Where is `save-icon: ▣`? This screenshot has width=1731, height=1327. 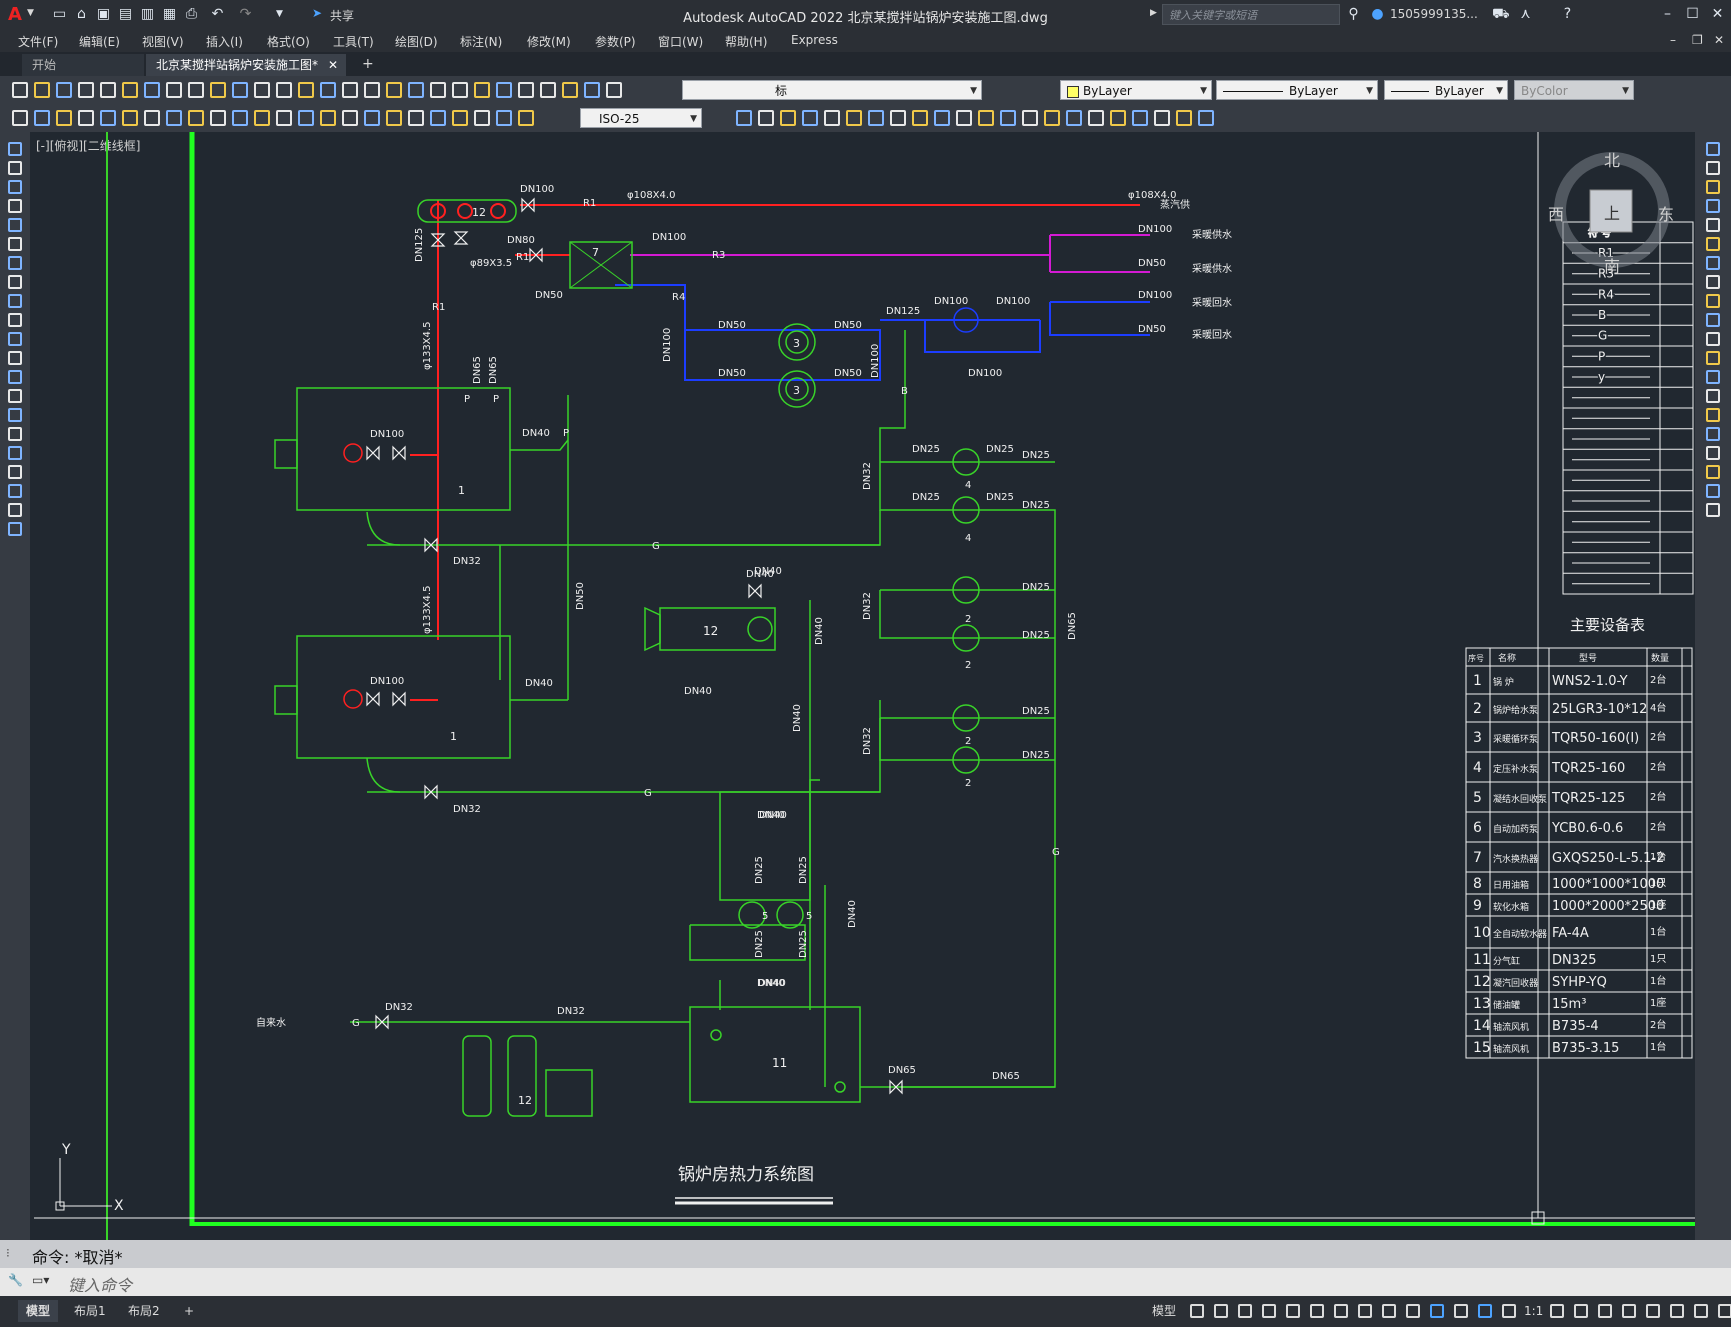
save-icon: ▣ is located at coordinates (103, 14).